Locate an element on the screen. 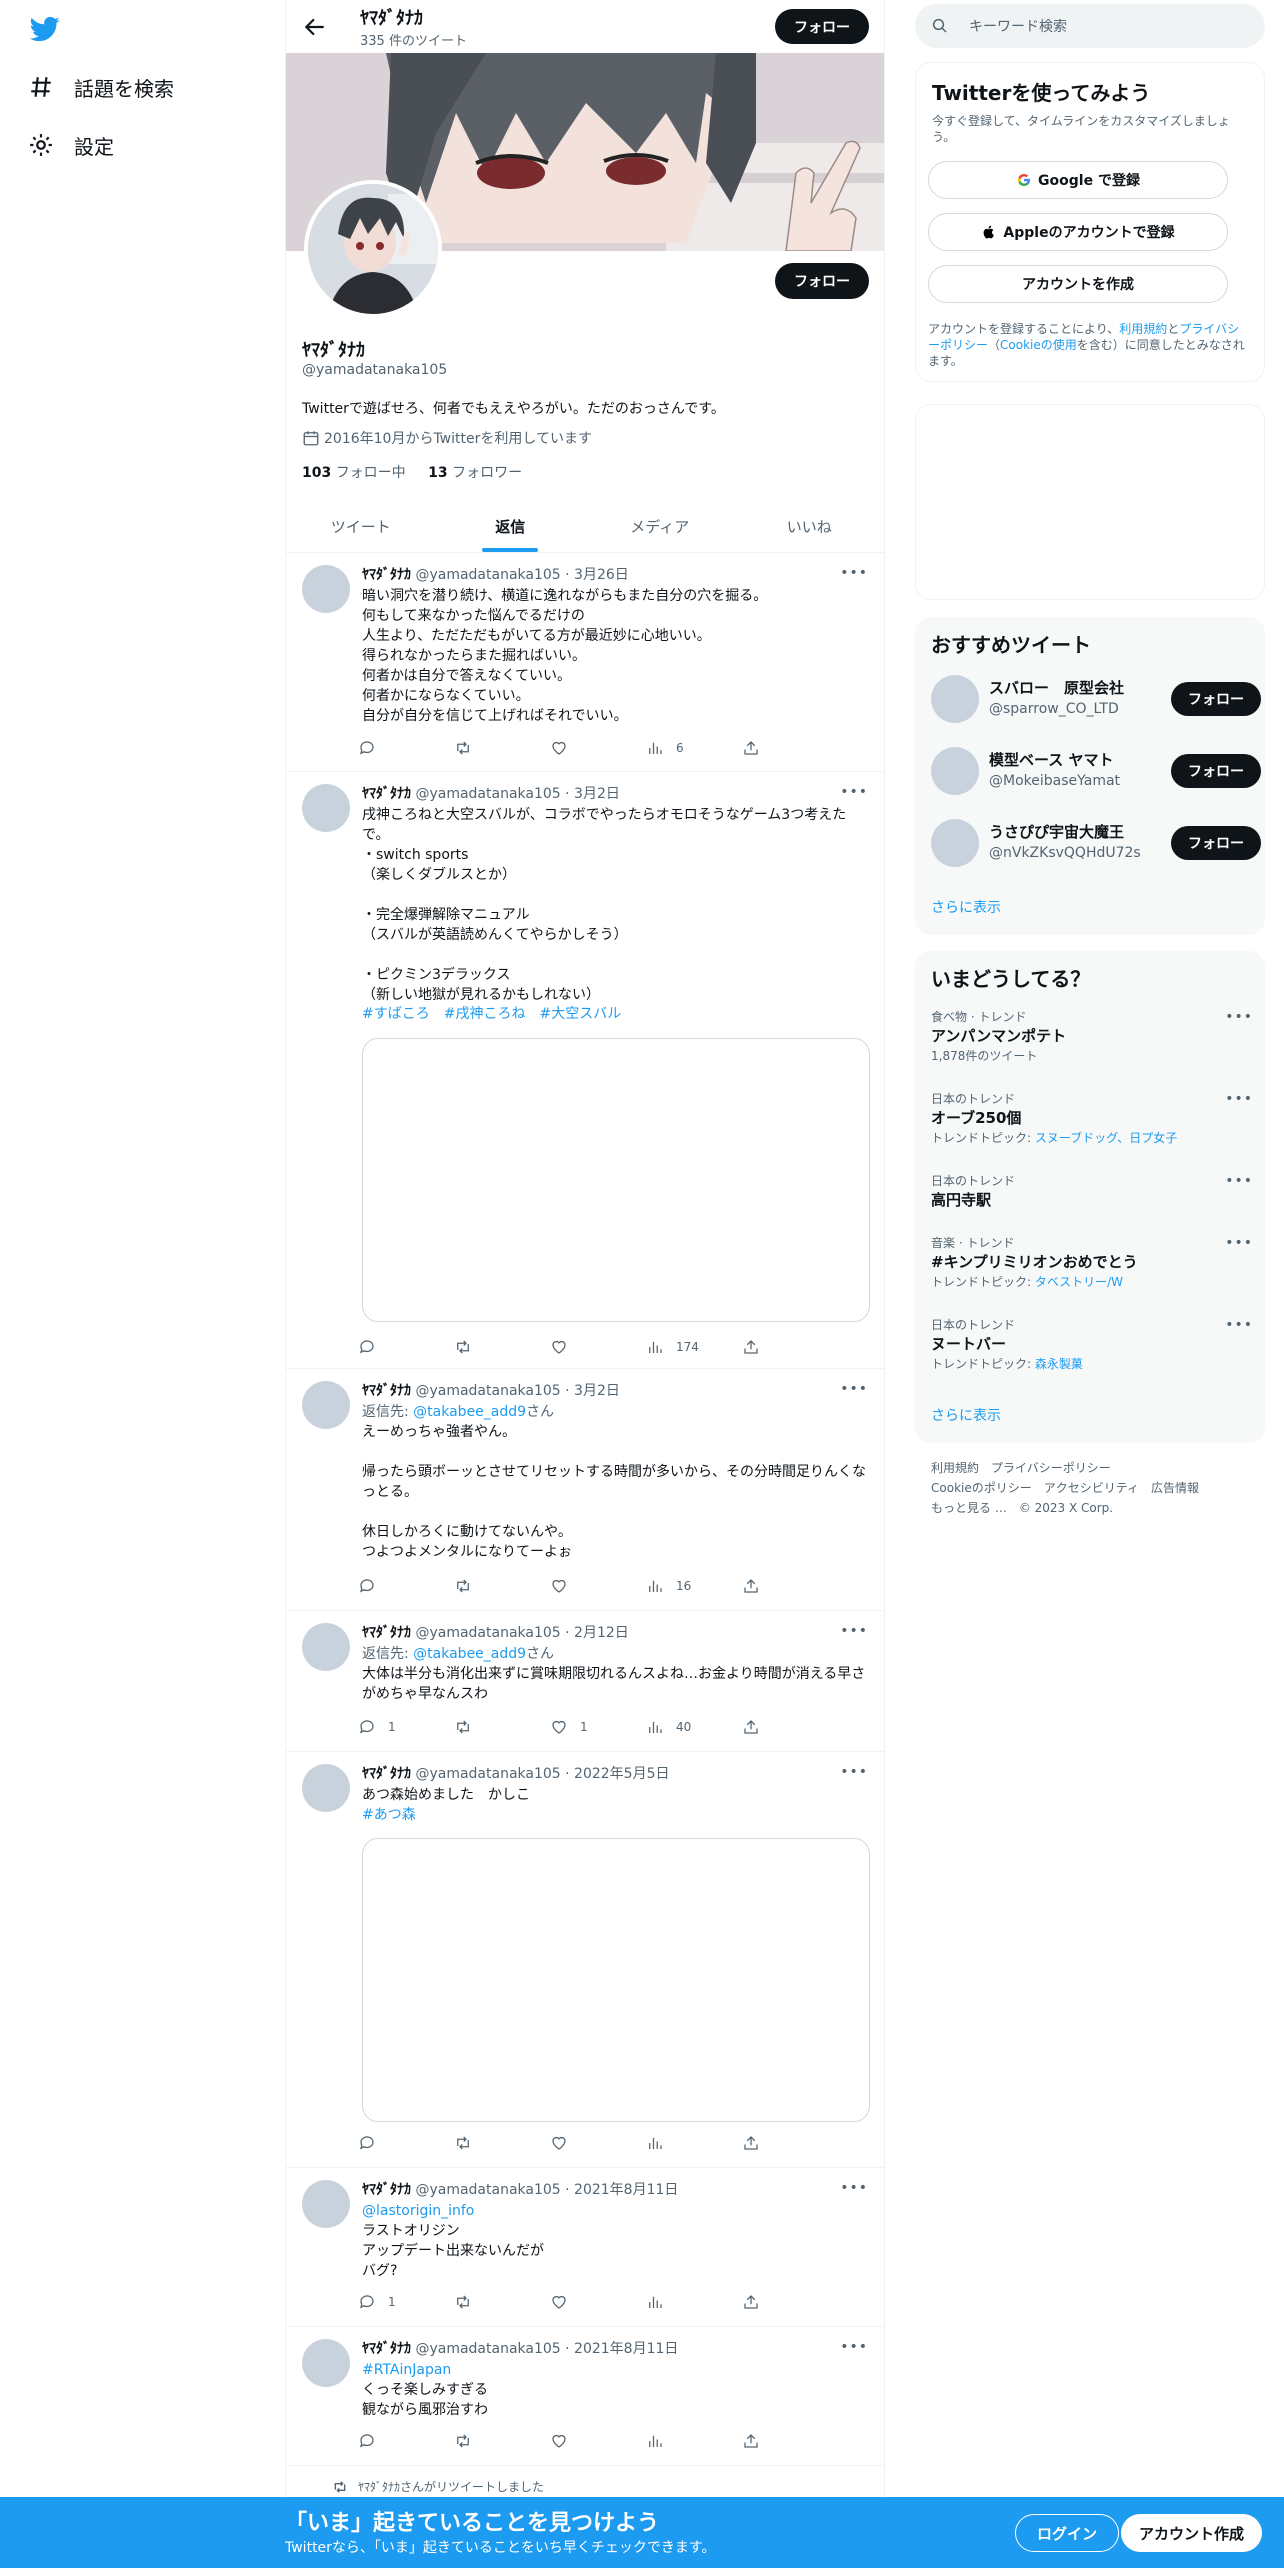 This screenshot has height=2568, width=1284. footer-line: Cookieのポリシー アクセシビリティ 広告情報 is located at coordinates (1091, 1488).